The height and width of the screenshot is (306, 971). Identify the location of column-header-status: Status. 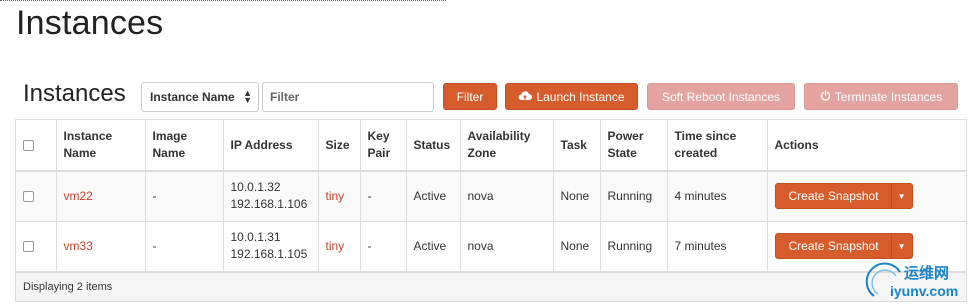
(433, 146).